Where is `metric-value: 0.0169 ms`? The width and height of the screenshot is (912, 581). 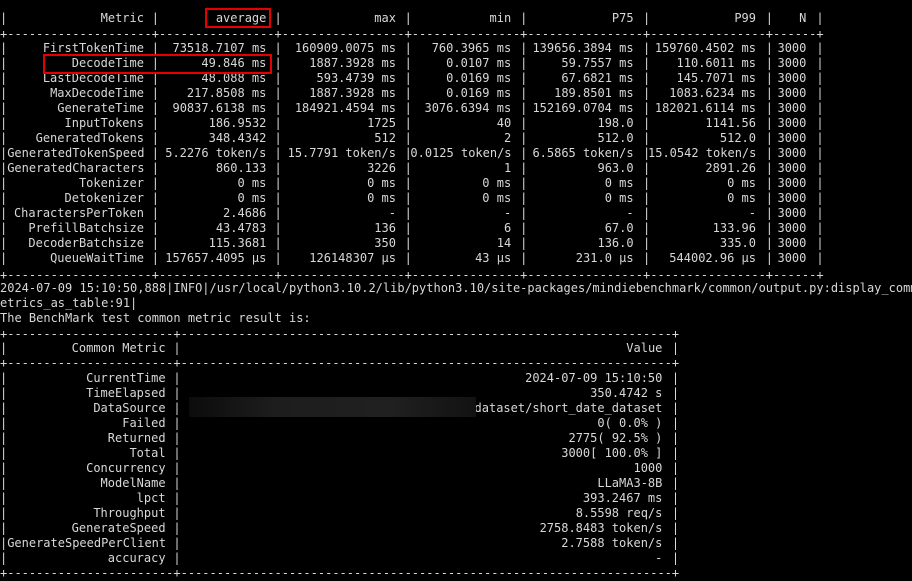 metric-value: 0.0169 ms is located at coordinates (479, 78).